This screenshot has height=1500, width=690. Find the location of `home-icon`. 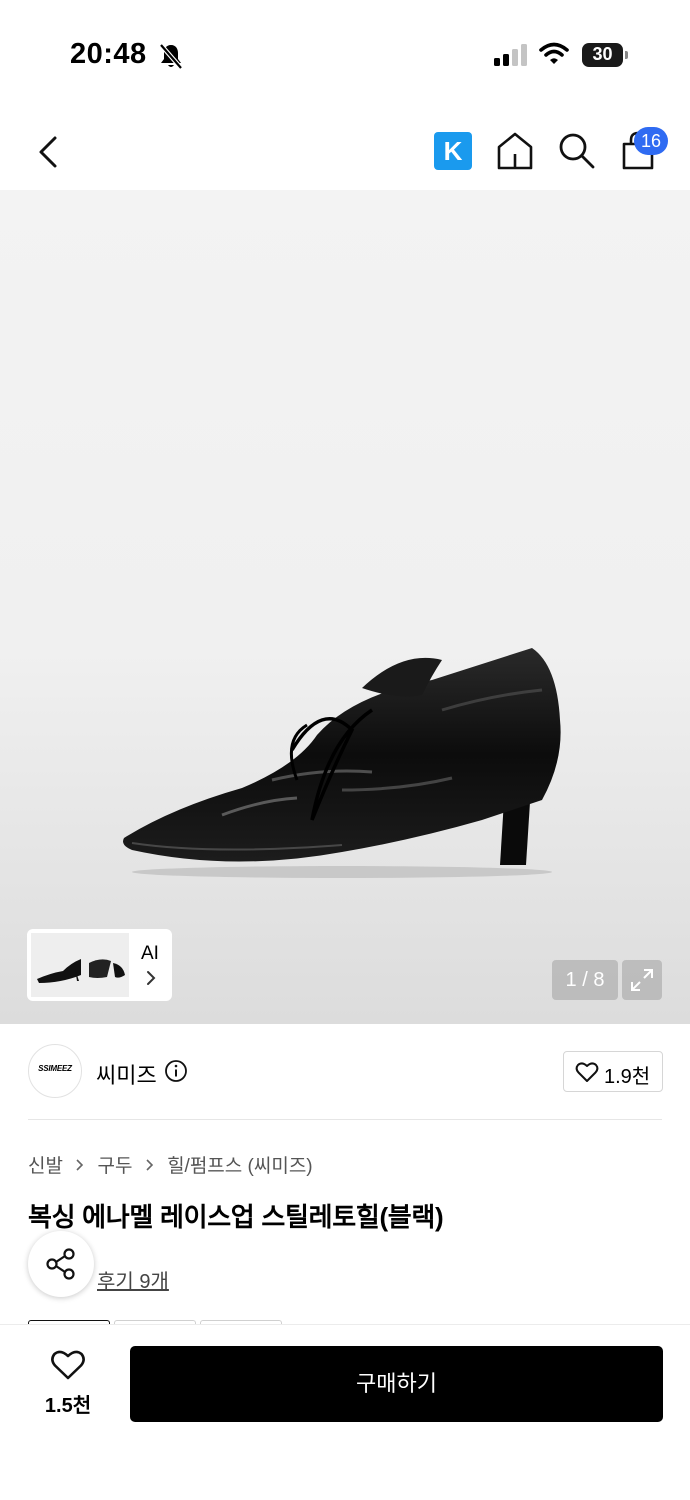

home-icon is located at coordinates (515, 151).